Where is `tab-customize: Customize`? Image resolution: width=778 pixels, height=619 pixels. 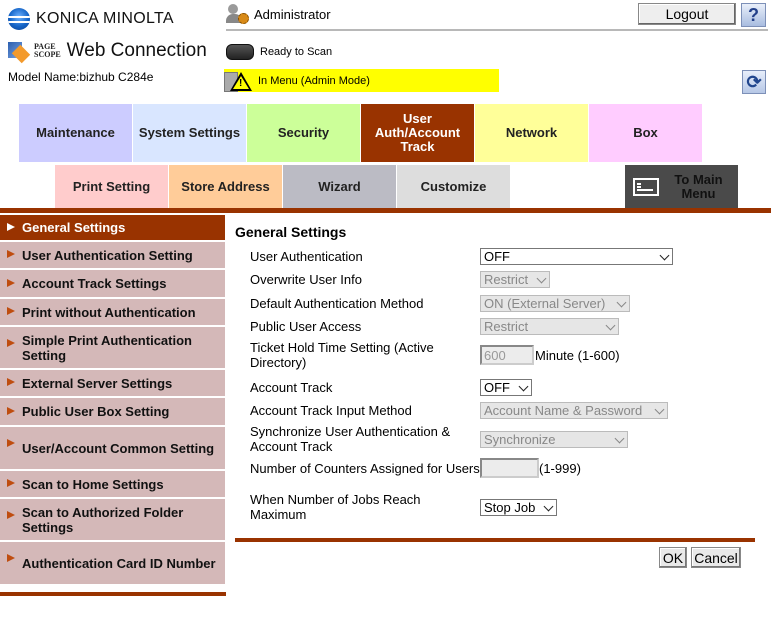
tab-customize: Customize is located at coordinates (453, 186).